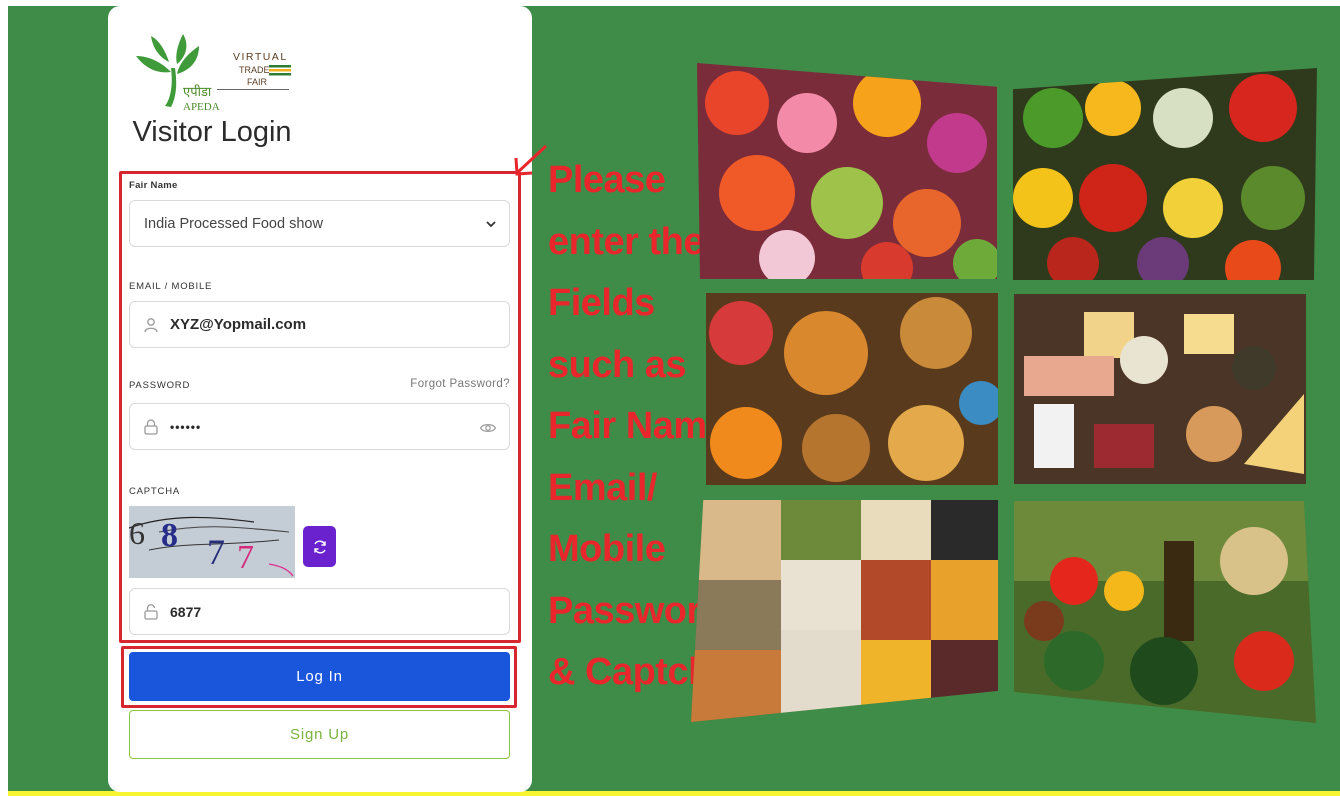 This screenshot has width=1340, height=796. I want to click on chevron-down-icon, so click(491, 224).